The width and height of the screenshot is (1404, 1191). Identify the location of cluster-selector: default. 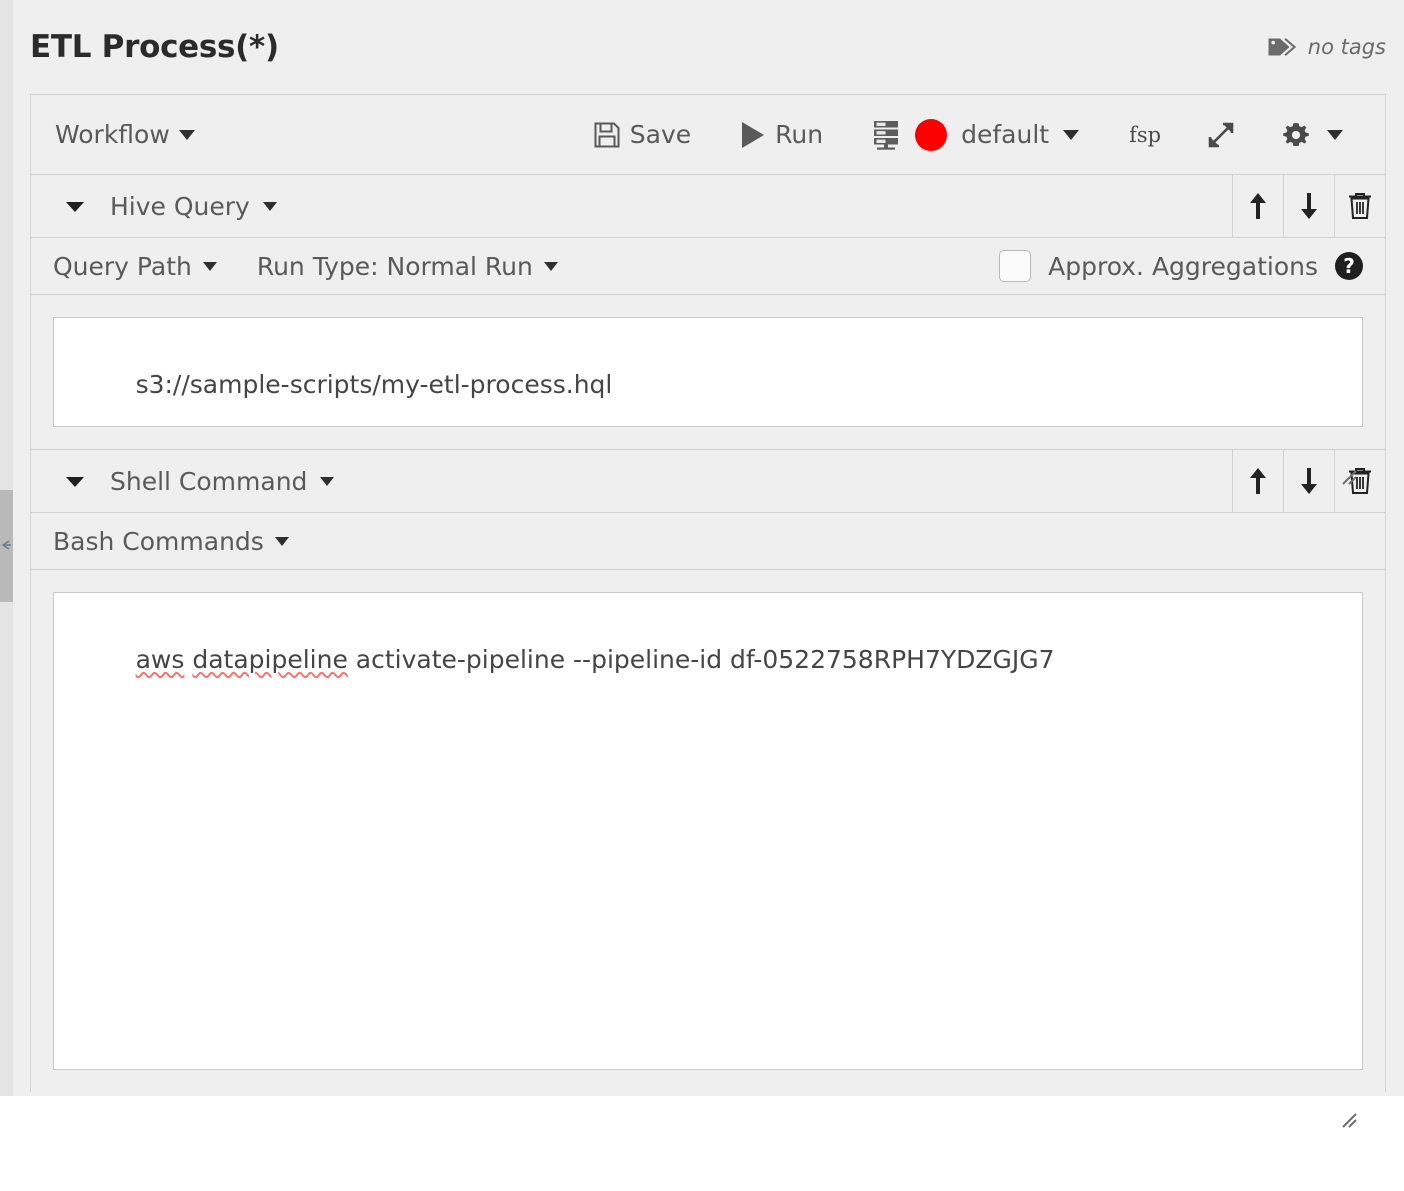
(975, 134).